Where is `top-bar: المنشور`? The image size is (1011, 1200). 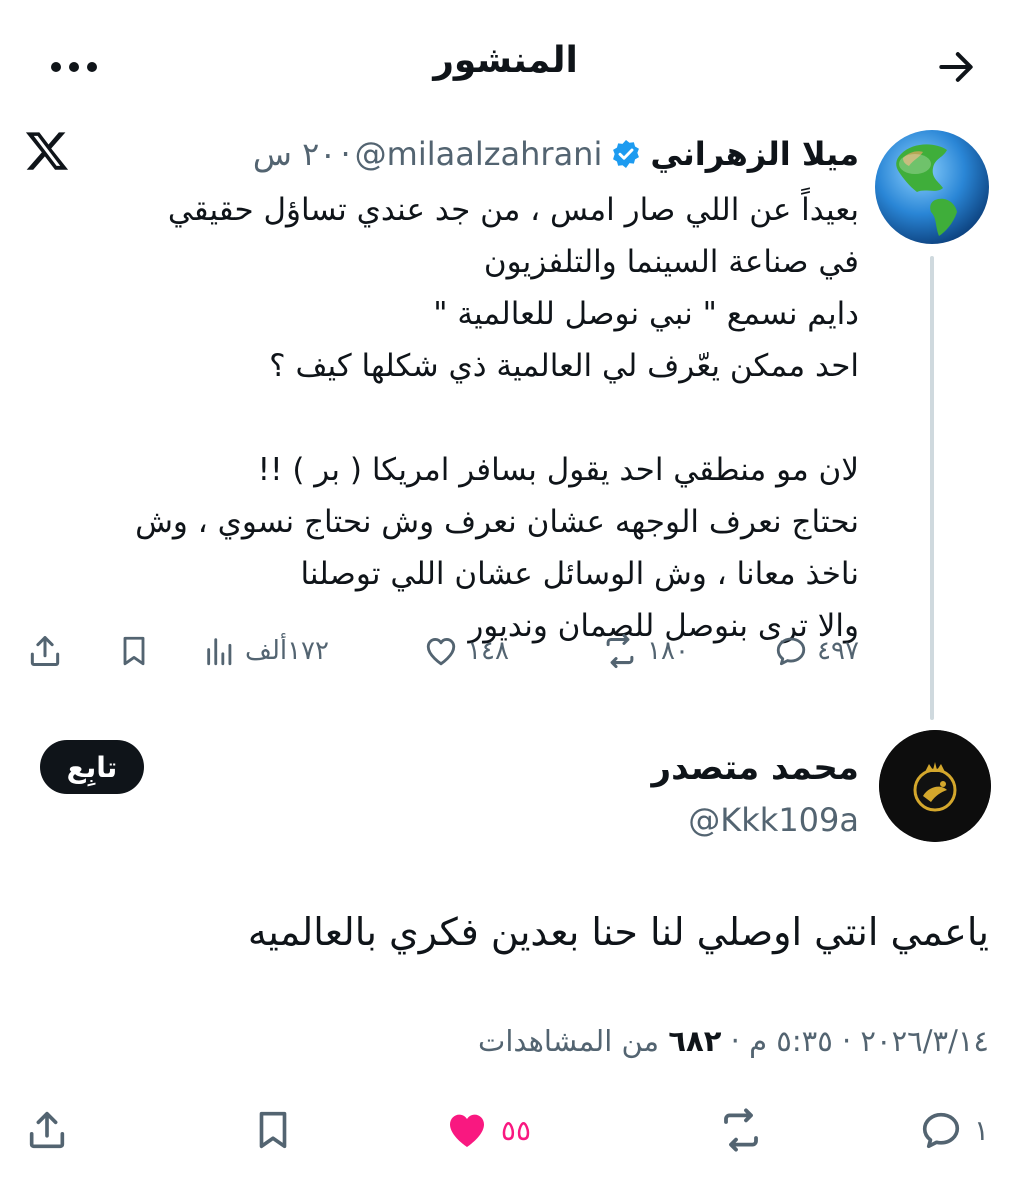
top-bar: المنشور is located at coordinates (505, 65).